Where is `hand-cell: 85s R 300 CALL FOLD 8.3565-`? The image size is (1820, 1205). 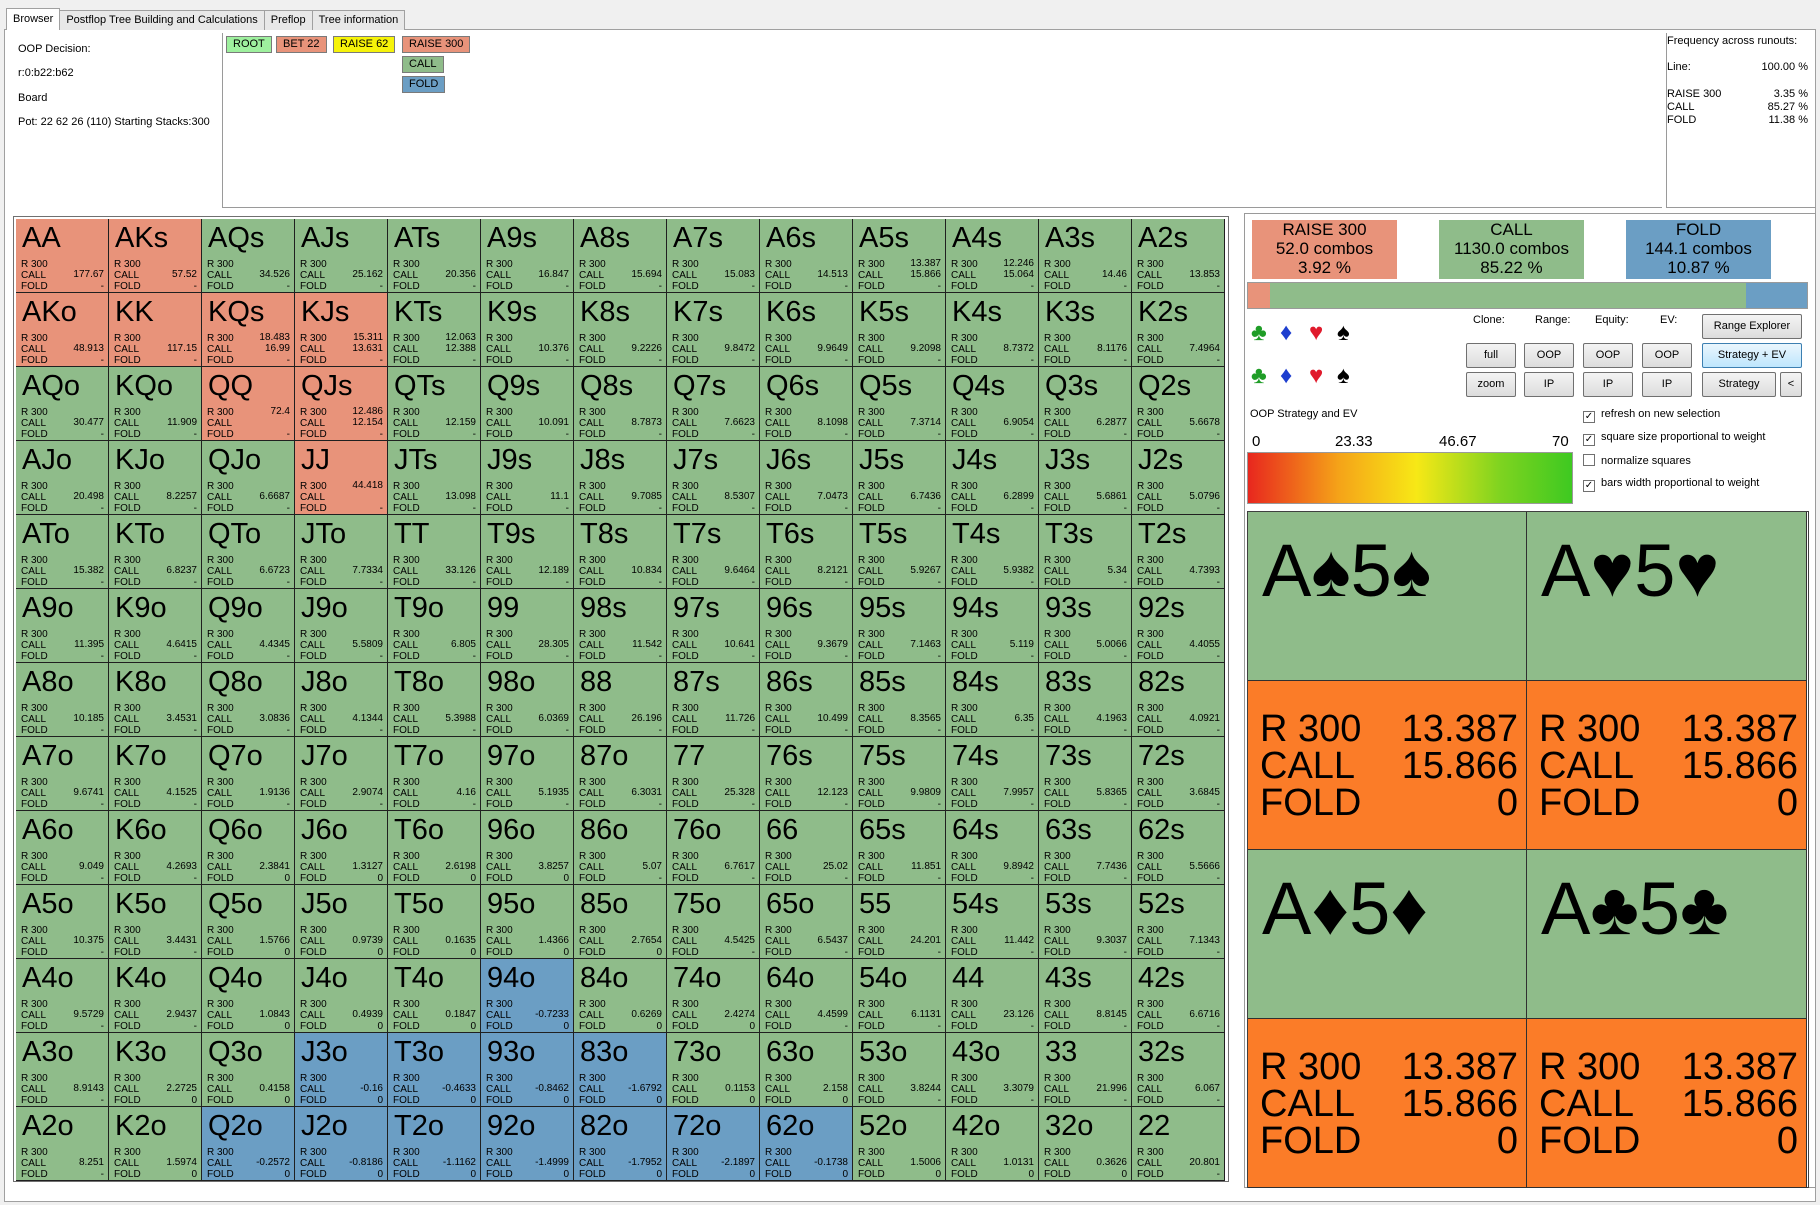 hand-cell: 85s R 300 CALL FOLD 8.3565- is located at coordinates (899, 700).